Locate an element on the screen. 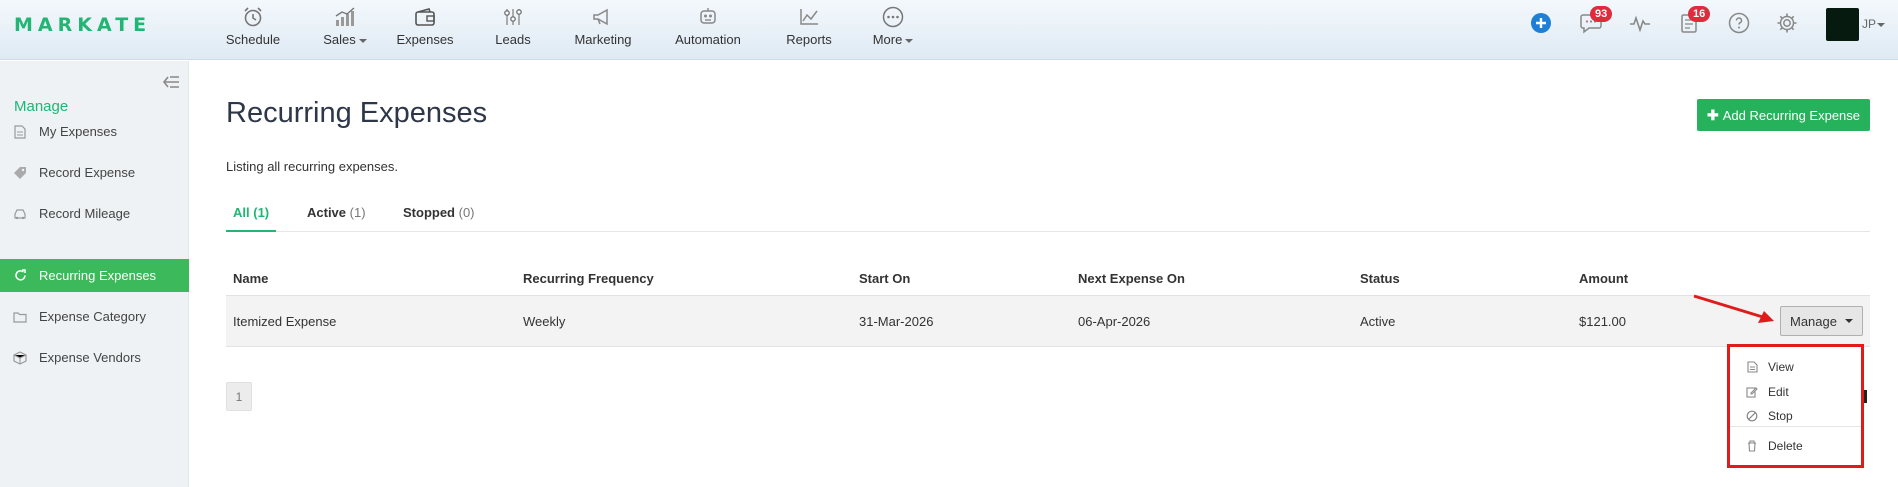  nav-sales: Sales is located at coordinates (345, 30).